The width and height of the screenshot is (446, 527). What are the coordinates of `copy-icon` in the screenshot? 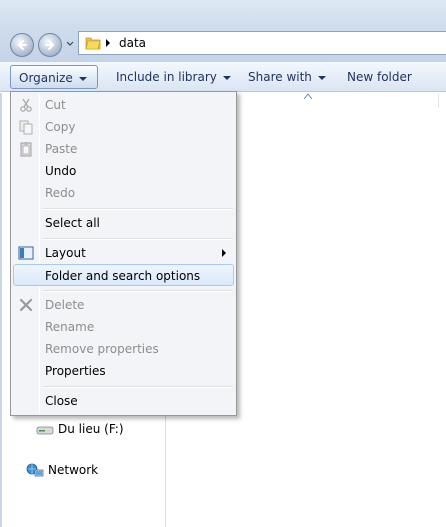 It's located at (26, 127).